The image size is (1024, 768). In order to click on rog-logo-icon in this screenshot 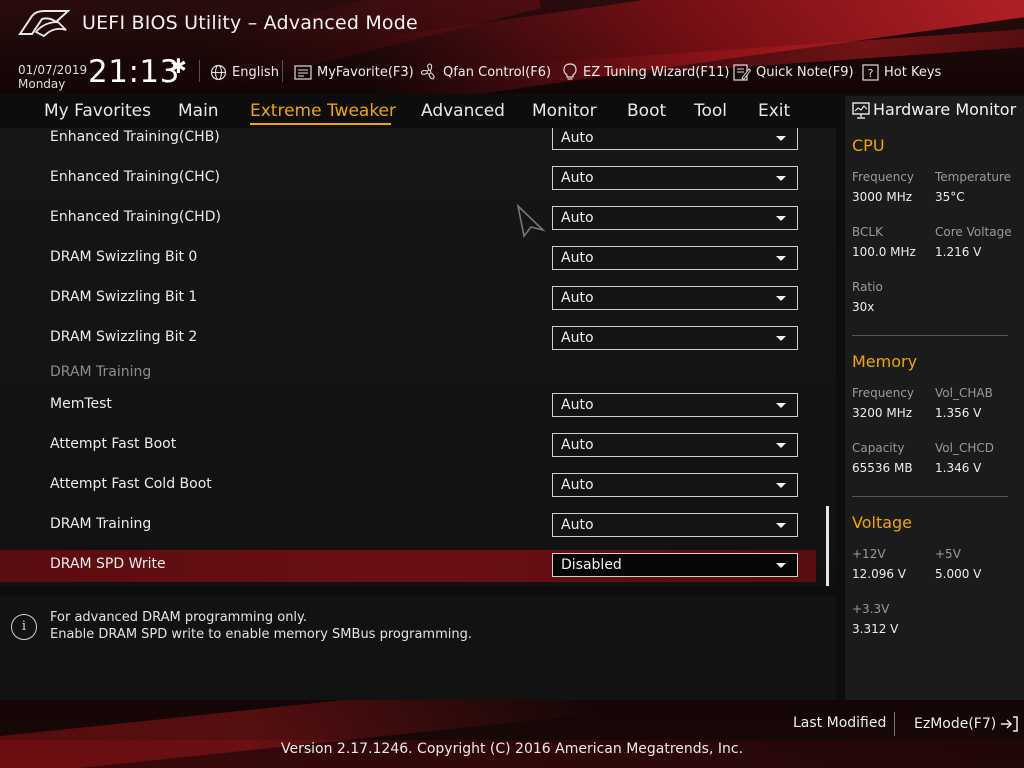, I will do `click(44, 24)`.